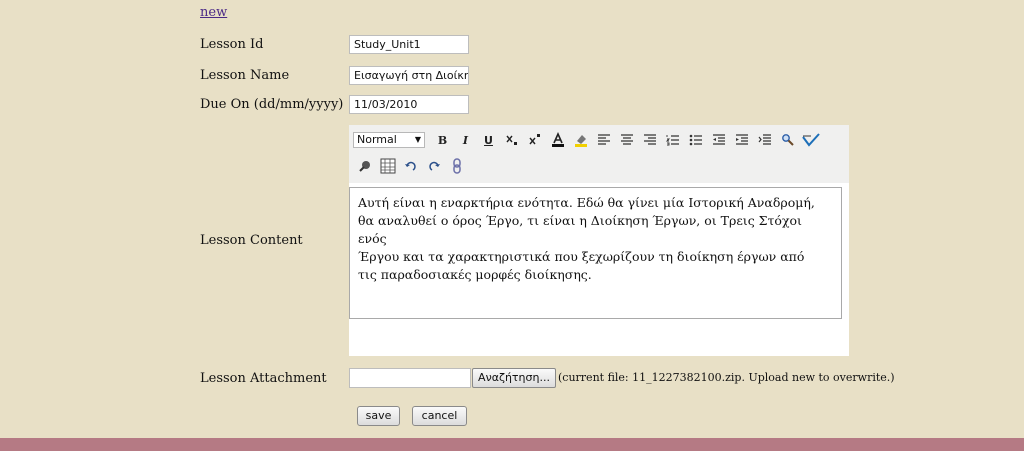 The height and width of the screenshot is (451, 1024). I want to click on table-button, so click(388, 166).